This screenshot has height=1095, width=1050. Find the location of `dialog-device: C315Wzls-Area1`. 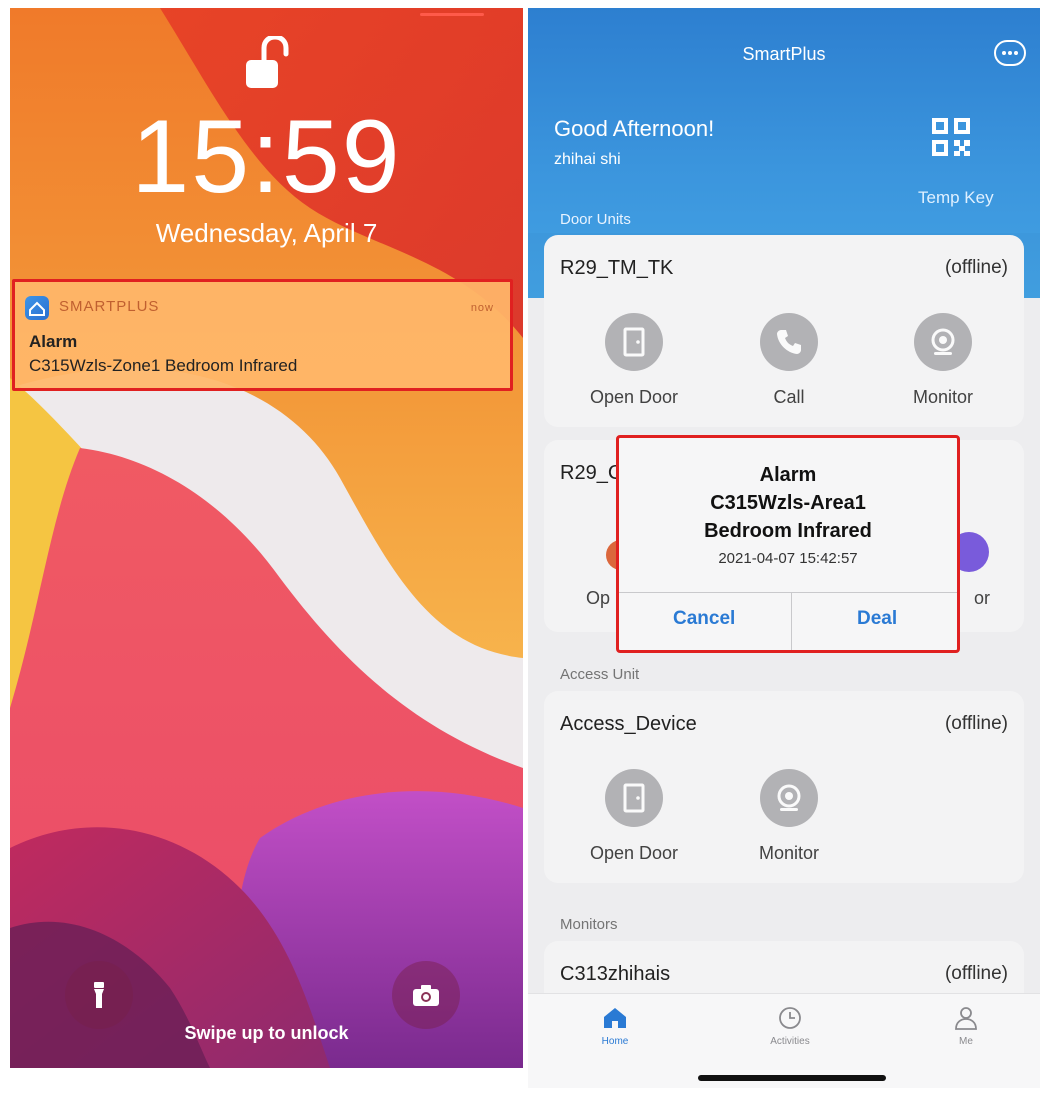

dialog-device: C315Wzls-Area1 is located at coordinates (788, 503).